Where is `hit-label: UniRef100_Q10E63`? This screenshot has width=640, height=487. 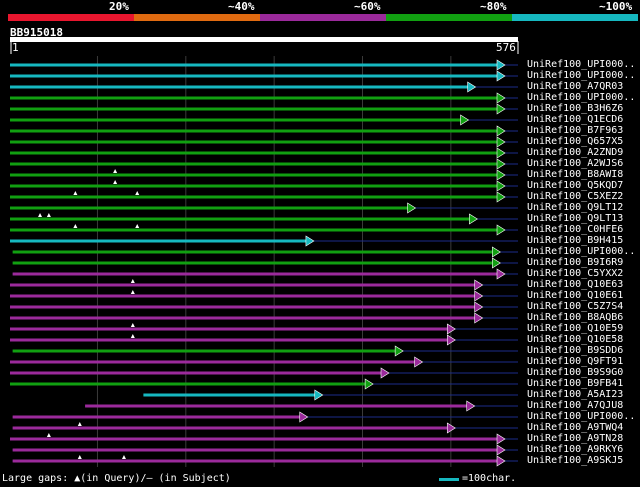
hit-label: UniRef100_Q10E63 is located at coordinates (575, 284).